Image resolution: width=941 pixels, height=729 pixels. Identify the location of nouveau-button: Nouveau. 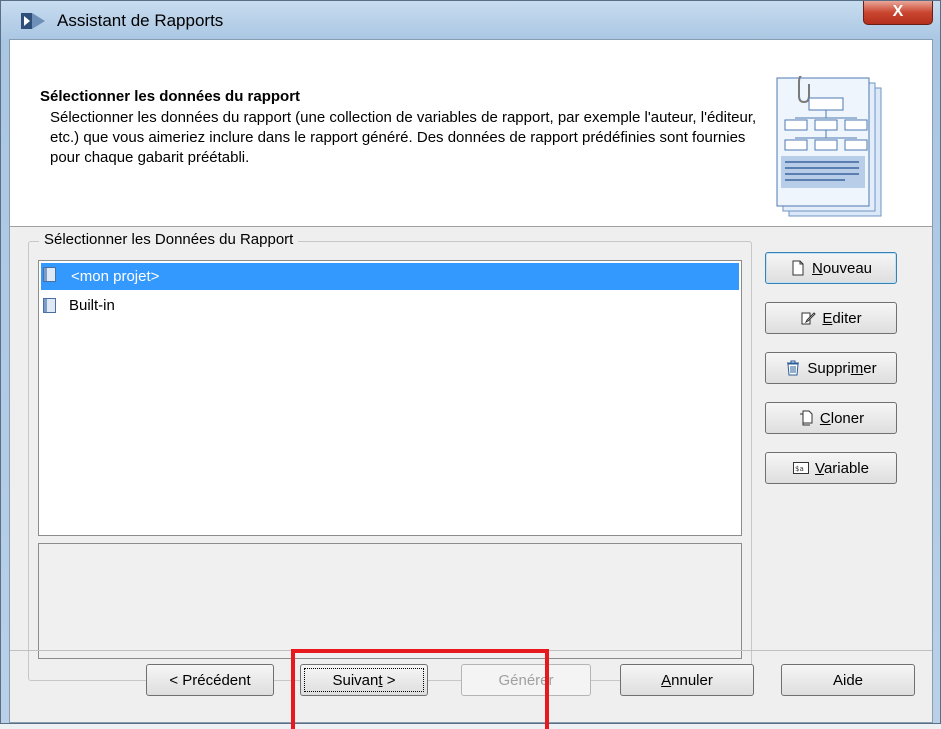
(831, 268).